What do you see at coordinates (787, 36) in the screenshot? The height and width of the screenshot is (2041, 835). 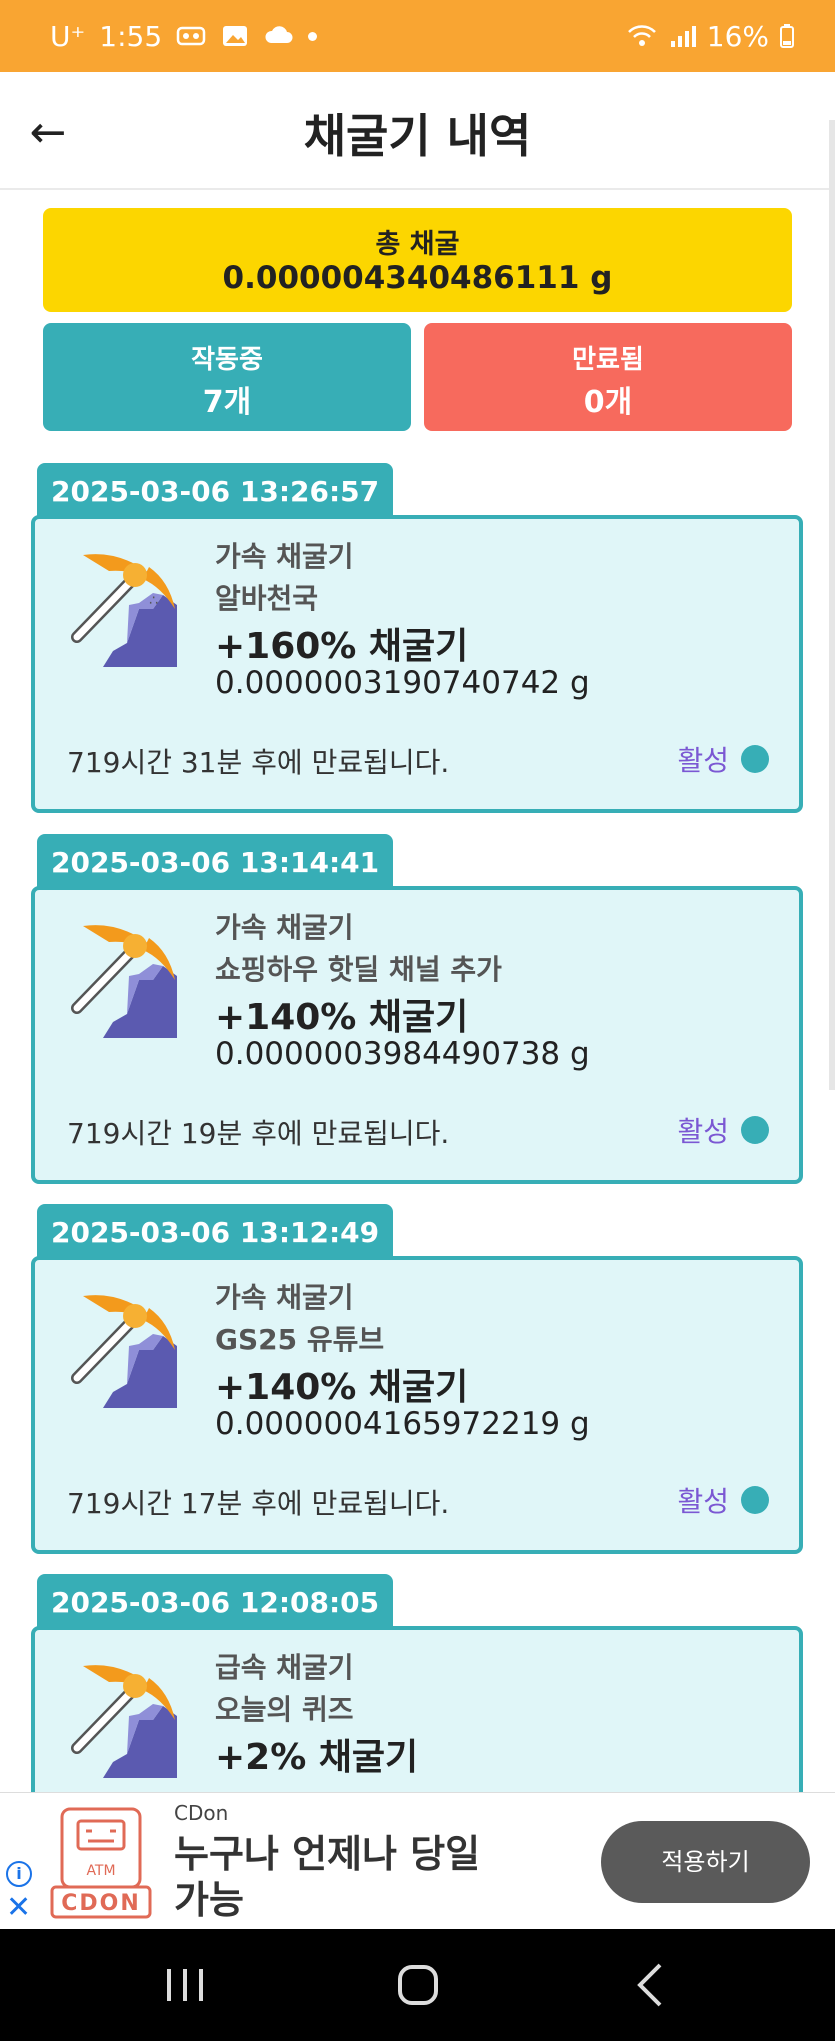 I see `battery-icon` at bounding box center [787, 36].